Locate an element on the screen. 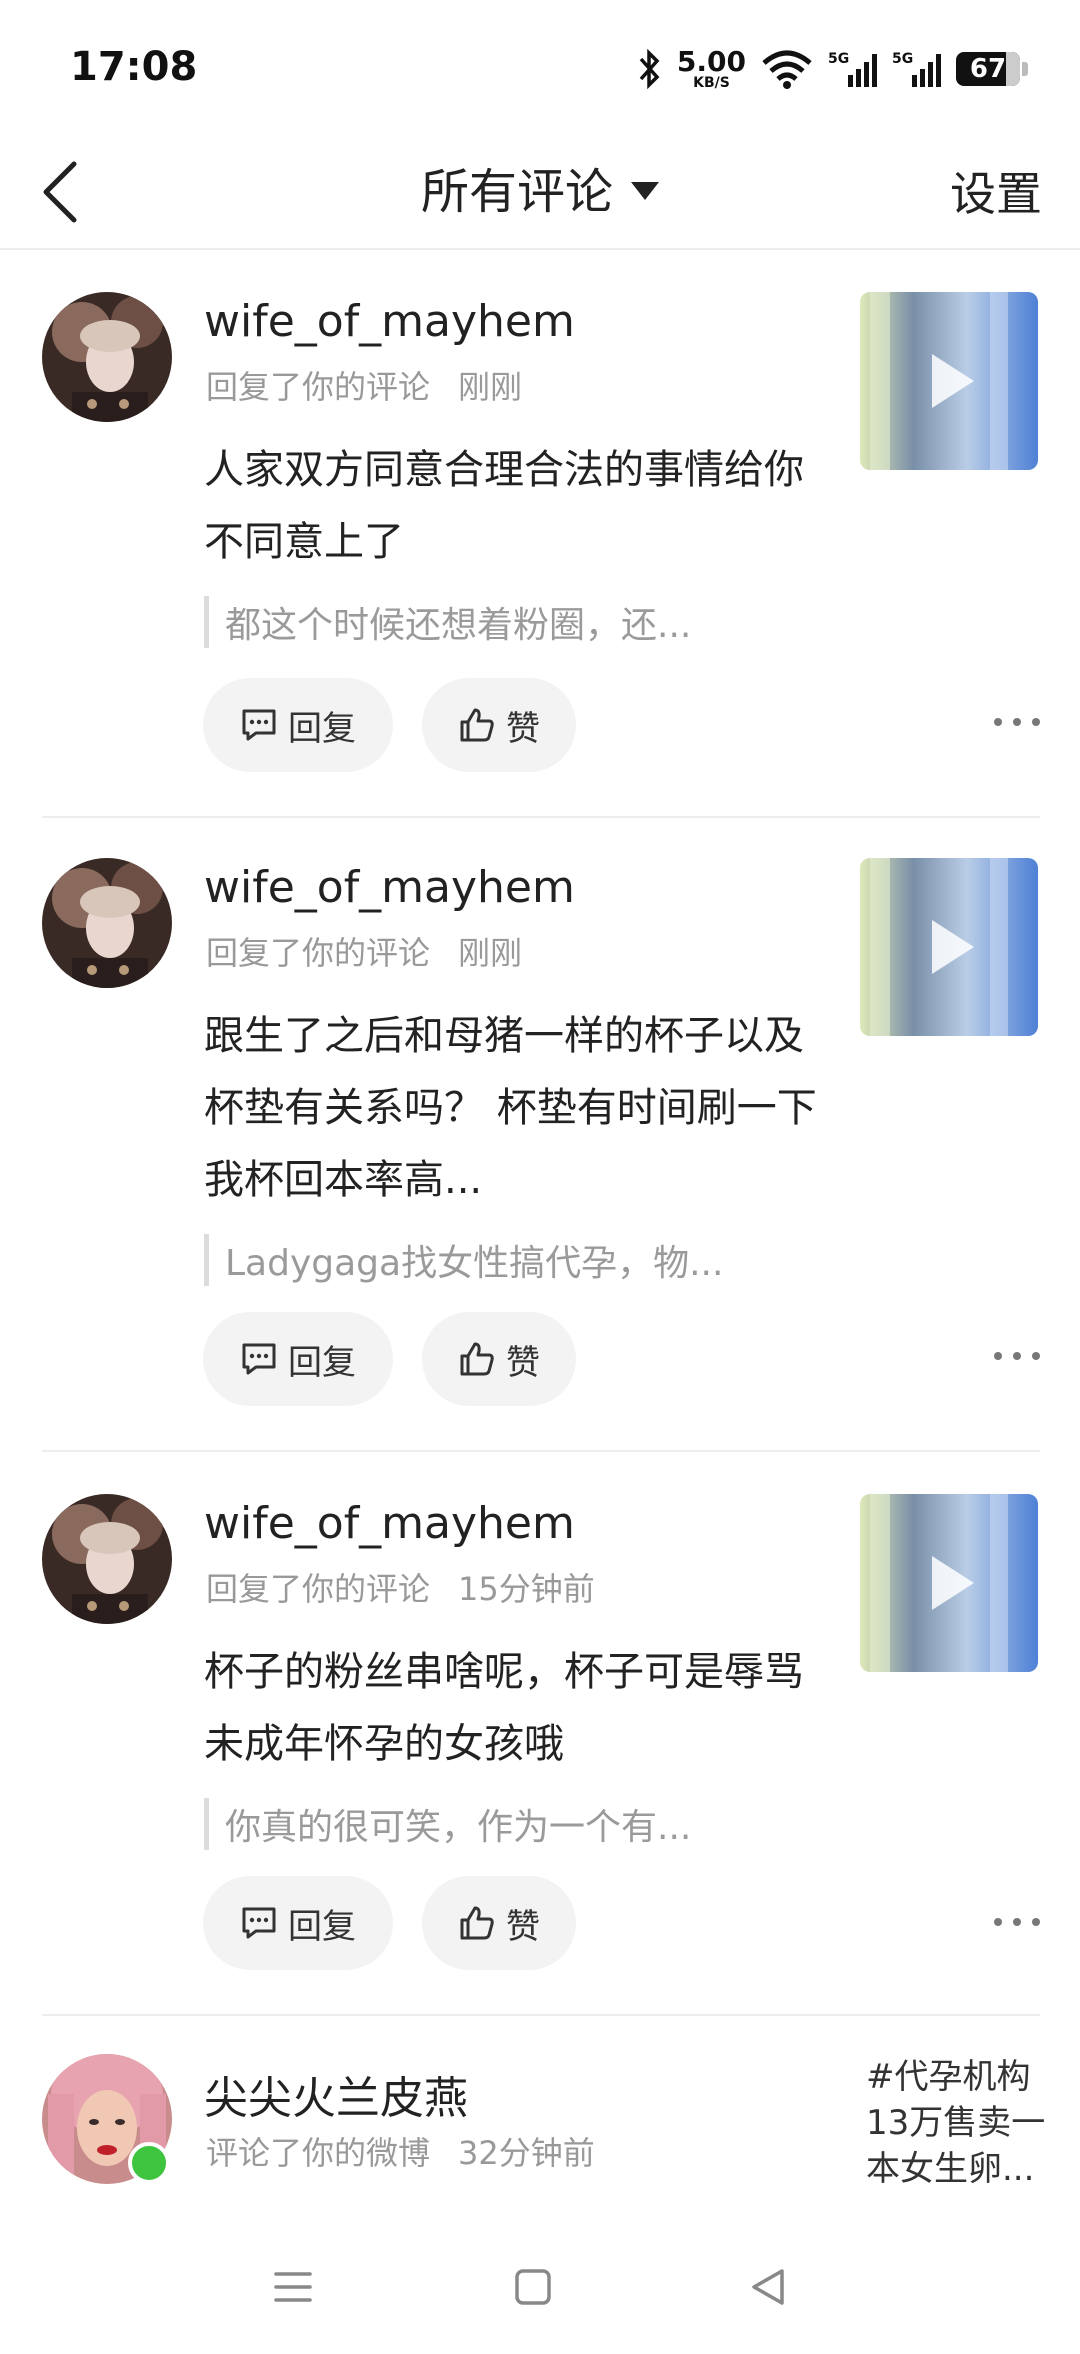  top-app-bar: 所有评论 设置 is located at coordinates (540, 190).